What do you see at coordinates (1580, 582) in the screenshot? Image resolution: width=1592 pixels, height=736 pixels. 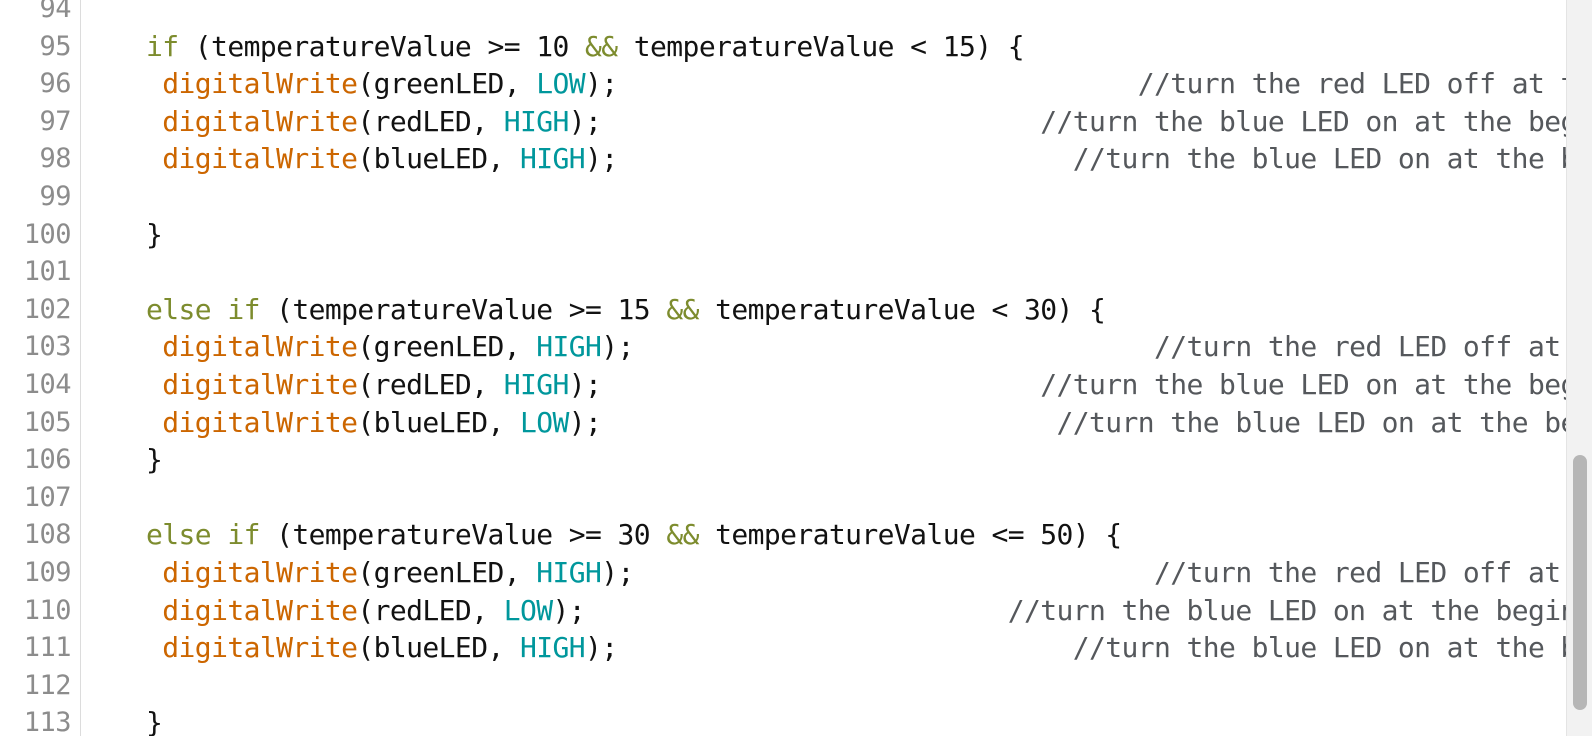 I see `vertical-scrollbar-thumb` at bounding box center [1580, 582].